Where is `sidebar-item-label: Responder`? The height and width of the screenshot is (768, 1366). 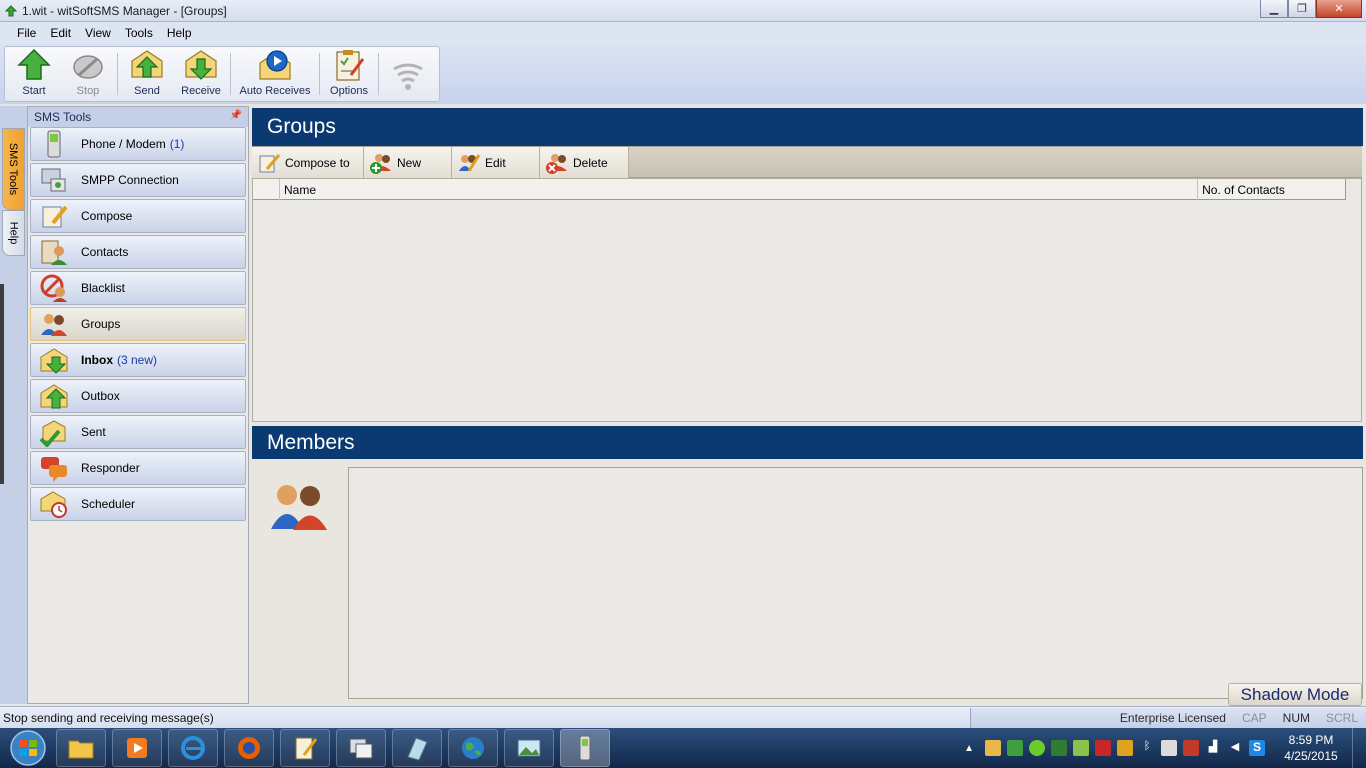
sidebar-item-label: Responder is located at coordinates (110, 468).